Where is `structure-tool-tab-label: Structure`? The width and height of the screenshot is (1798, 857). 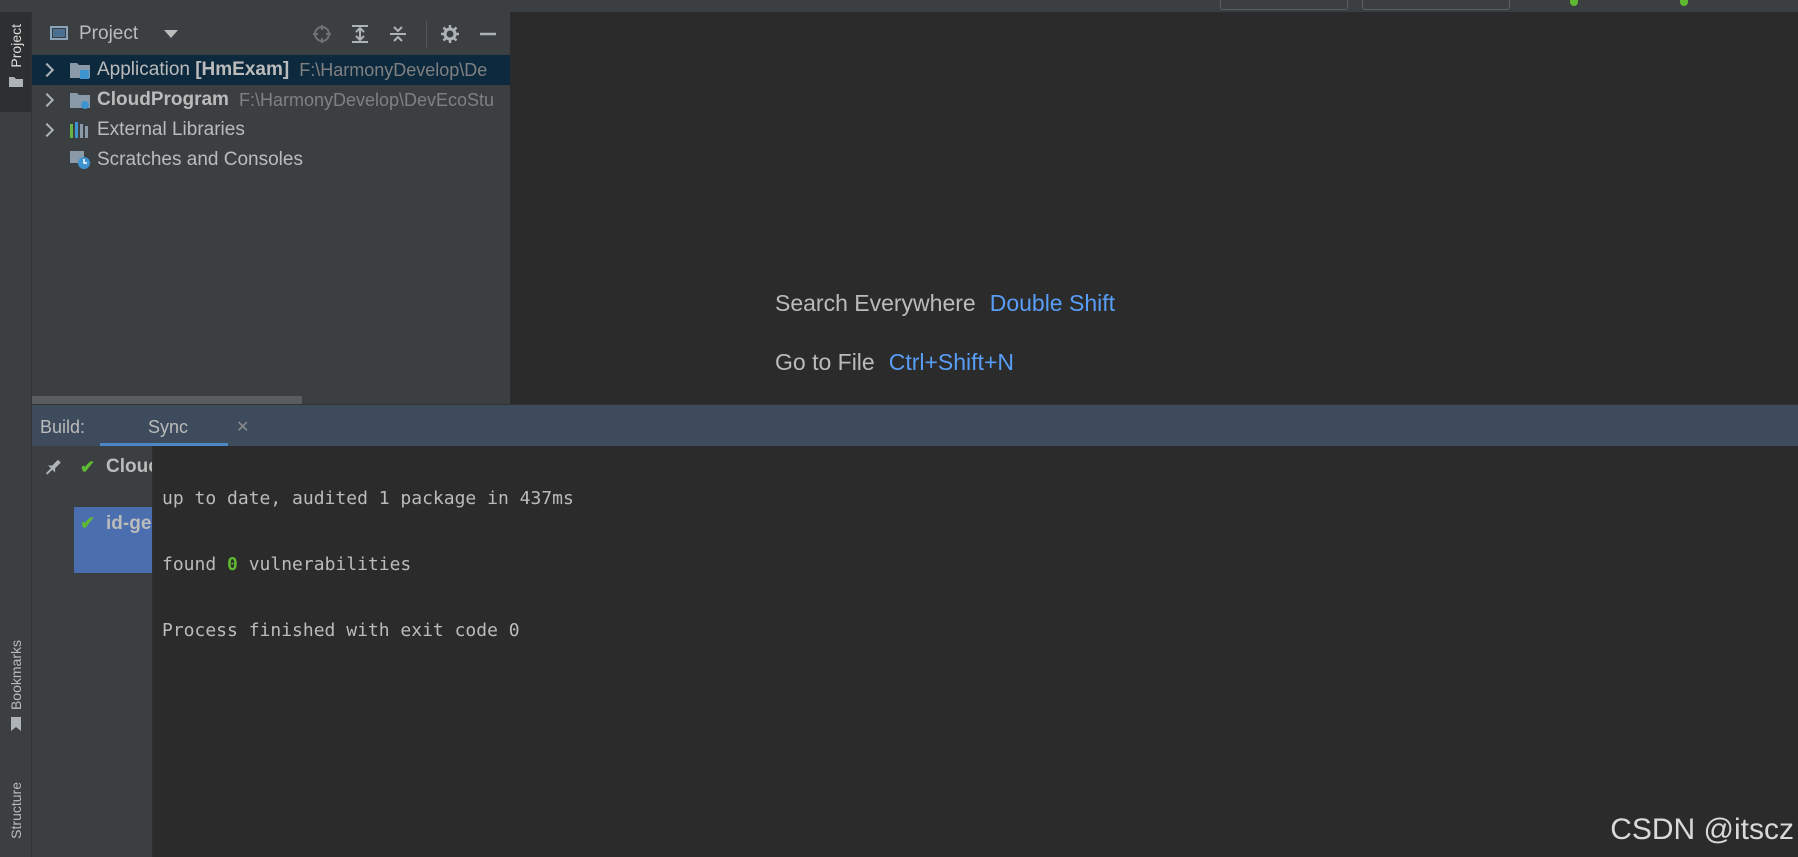 structure-tool-tab-label: Structure is located at coordinates (15, 810).